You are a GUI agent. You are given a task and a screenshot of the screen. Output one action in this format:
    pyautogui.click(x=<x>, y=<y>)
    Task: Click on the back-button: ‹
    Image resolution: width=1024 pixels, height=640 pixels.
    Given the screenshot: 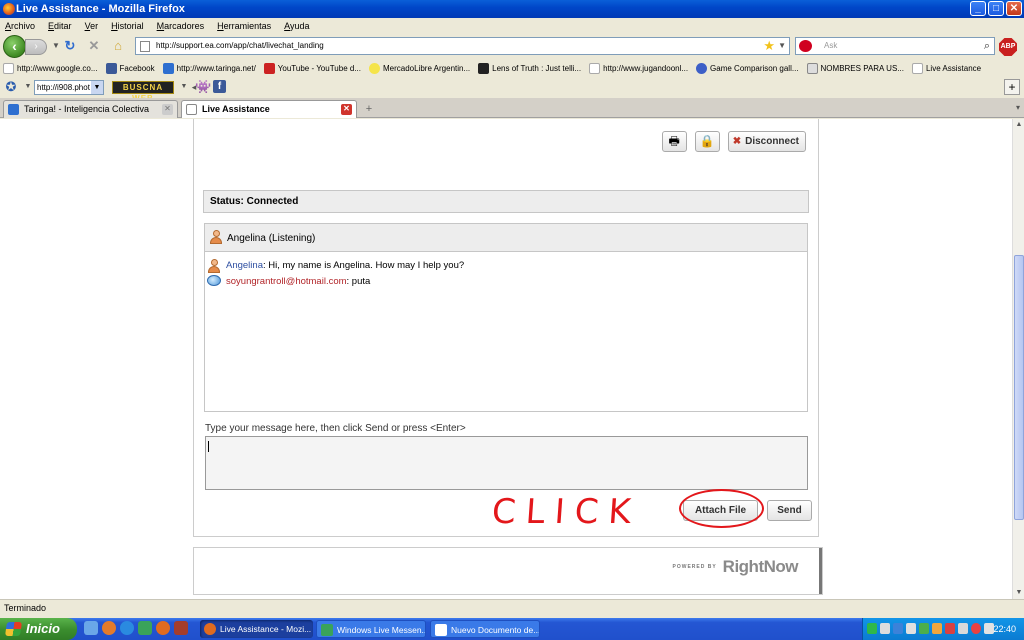 What is the action you would take?
    pyautogui.click(x=14, y=46)
    